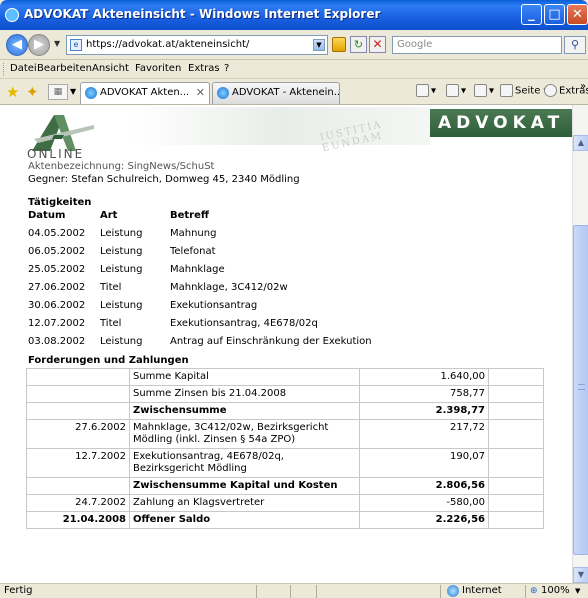 The image size is (588, 598). I want to click on menu-bearbeiten: Bearbeiten, so click(64, 68).